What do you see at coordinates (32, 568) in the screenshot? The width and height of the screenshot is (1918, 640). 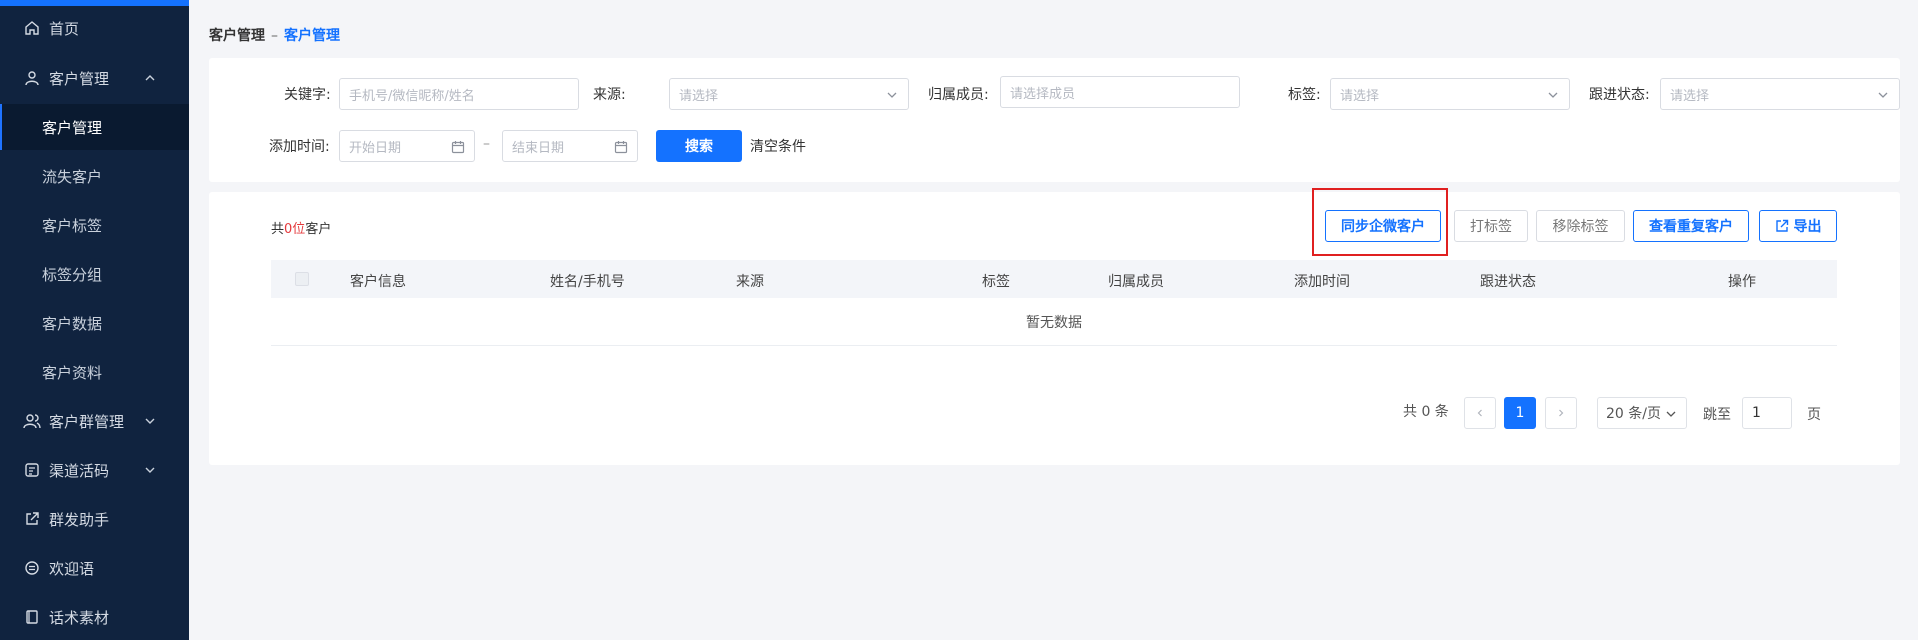 I see `message-icon` at bounding box center [32, 568].